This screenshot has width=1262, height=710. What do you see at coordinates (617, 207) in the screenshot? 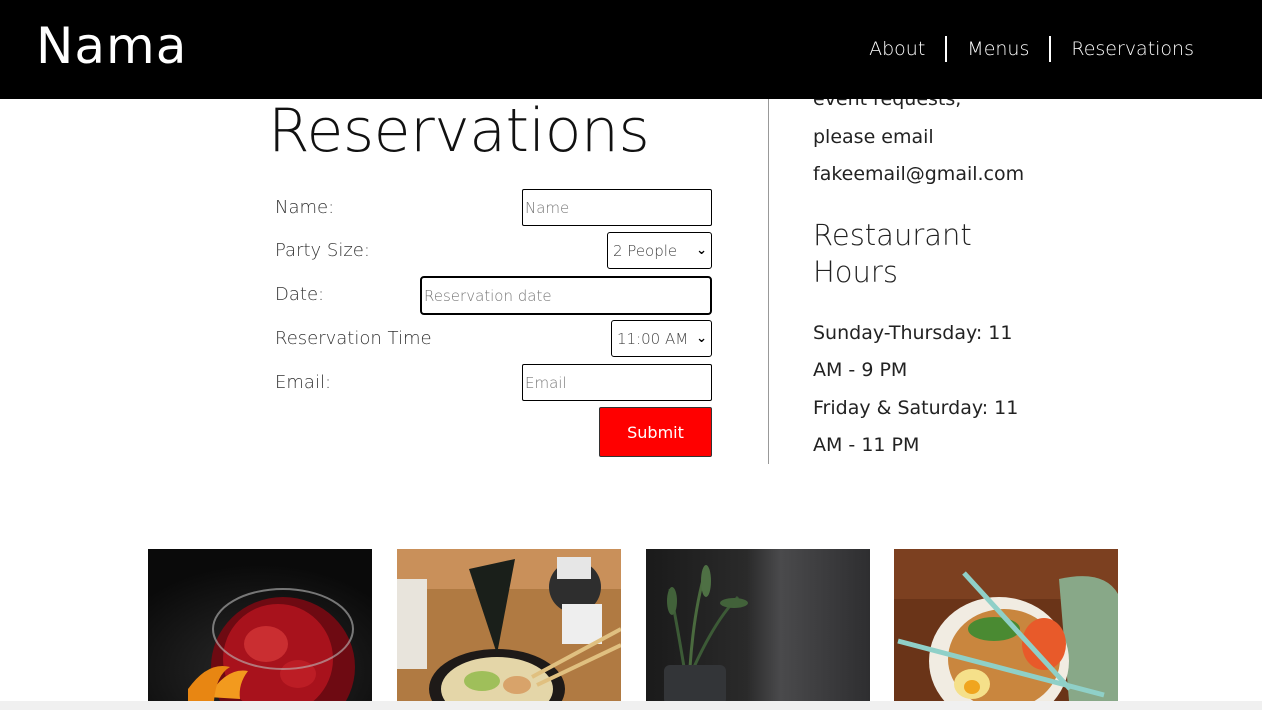
I see `name-input: Name` at bounding box center [617, 207].